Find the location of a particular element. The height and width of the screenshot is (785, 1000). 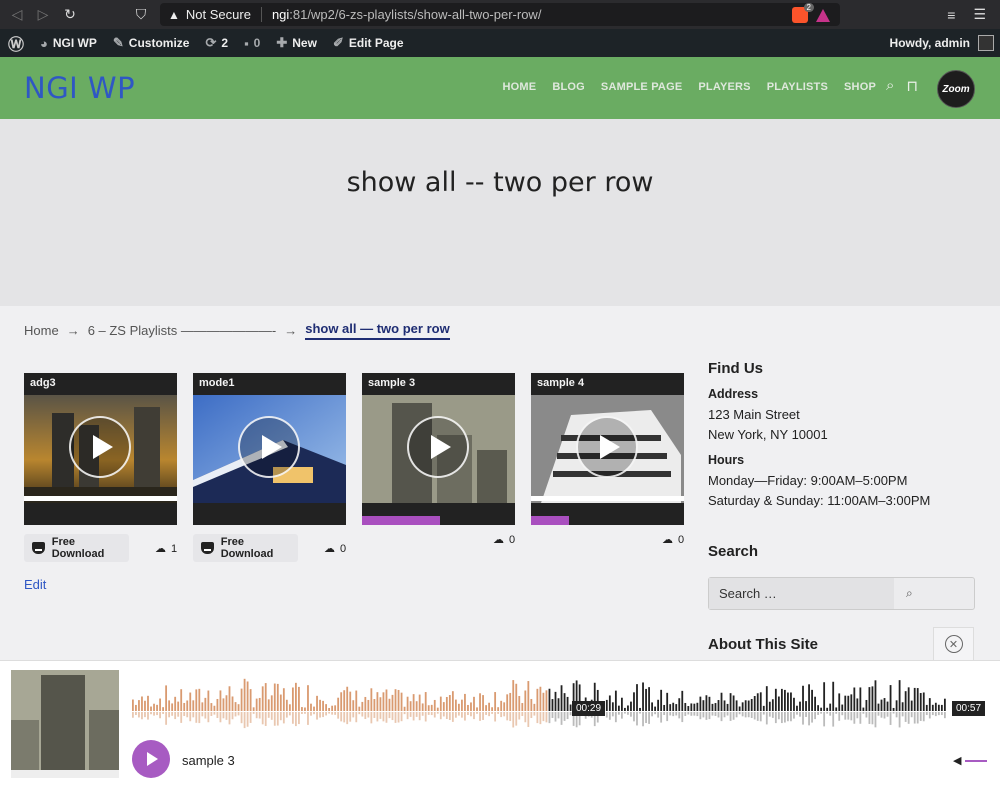

brave-rewards-icon is located at coordinates (823, 15).